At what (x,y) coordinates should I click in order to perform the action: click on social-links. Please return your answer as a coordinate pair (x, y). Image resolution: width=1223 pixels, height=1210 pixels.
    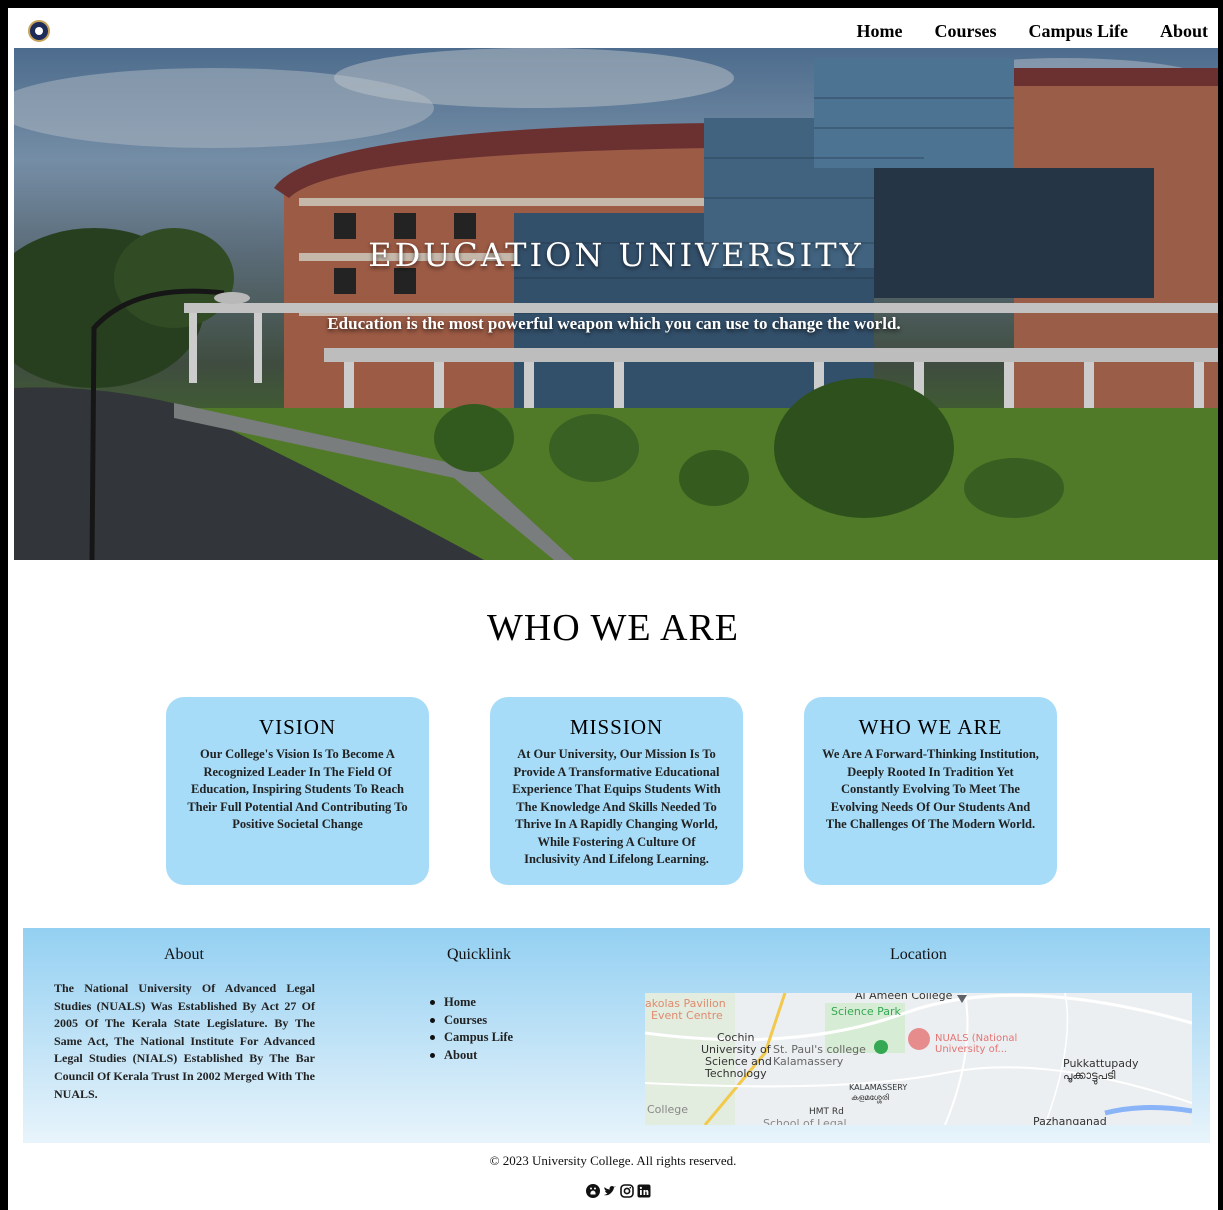
    Looking at the image, I should click on (618, 1190).